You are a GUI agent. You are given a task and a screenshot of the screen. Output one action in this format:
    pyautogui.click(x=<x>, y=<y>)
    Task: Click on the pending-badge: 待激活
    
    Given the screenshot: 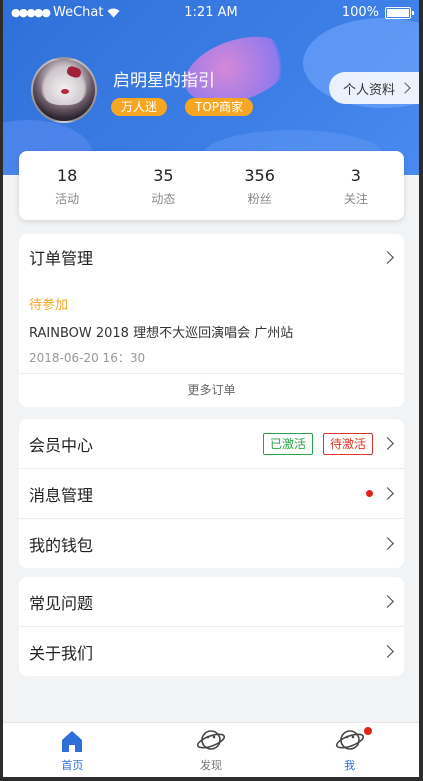 What is the action you would take?
    pyautogui.click(x=347, y=443)
    